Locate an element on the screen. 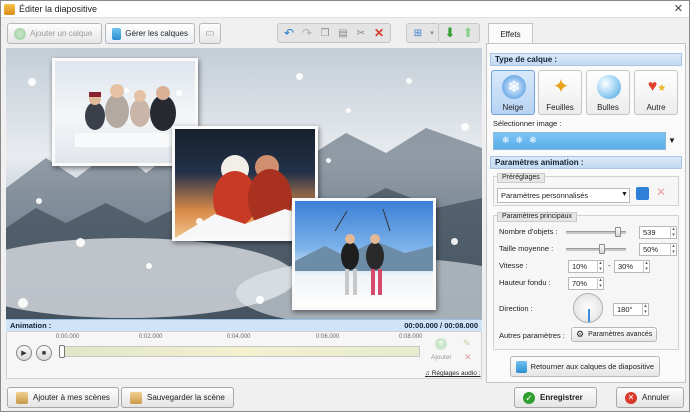 The image size is (690, 412). play-button: ▶ is located at coordinates (24, 353).